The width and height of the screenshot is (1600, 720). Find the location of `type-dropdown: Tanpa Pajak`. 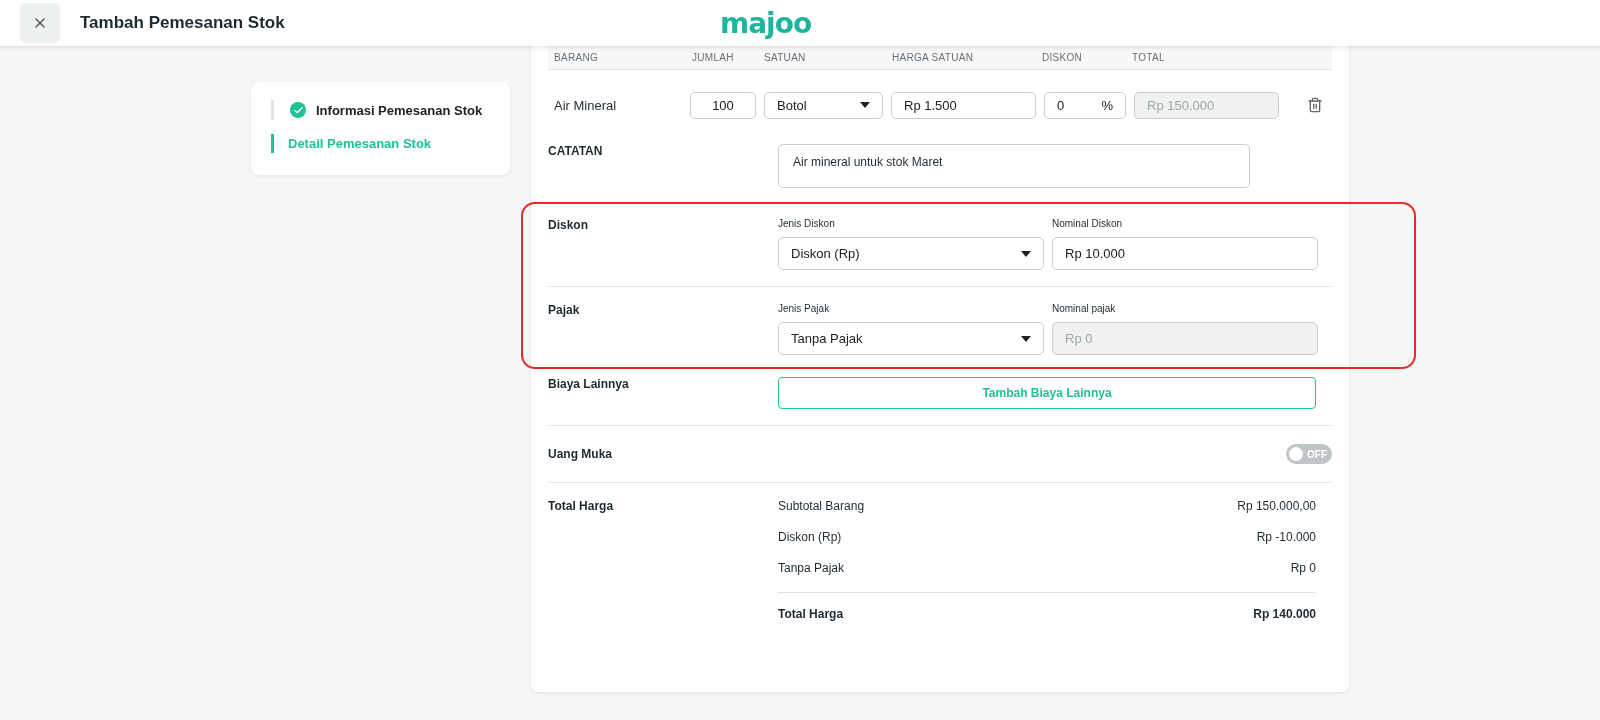

type-dropdown: Tanpa Pajak is located at coordinates (911, 338).